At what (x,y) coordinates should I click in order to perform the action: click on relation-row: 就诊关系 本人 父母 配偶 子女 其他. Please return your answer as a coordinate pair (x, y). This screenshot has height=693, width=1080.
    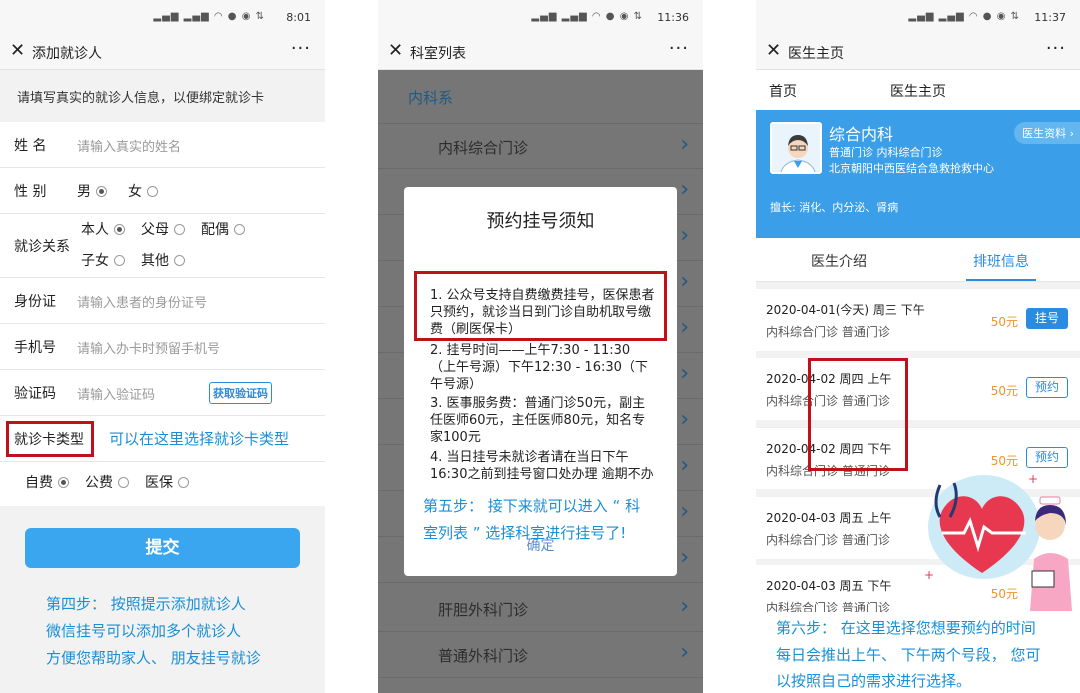
    Looking at the image, I should click on (162, 246).